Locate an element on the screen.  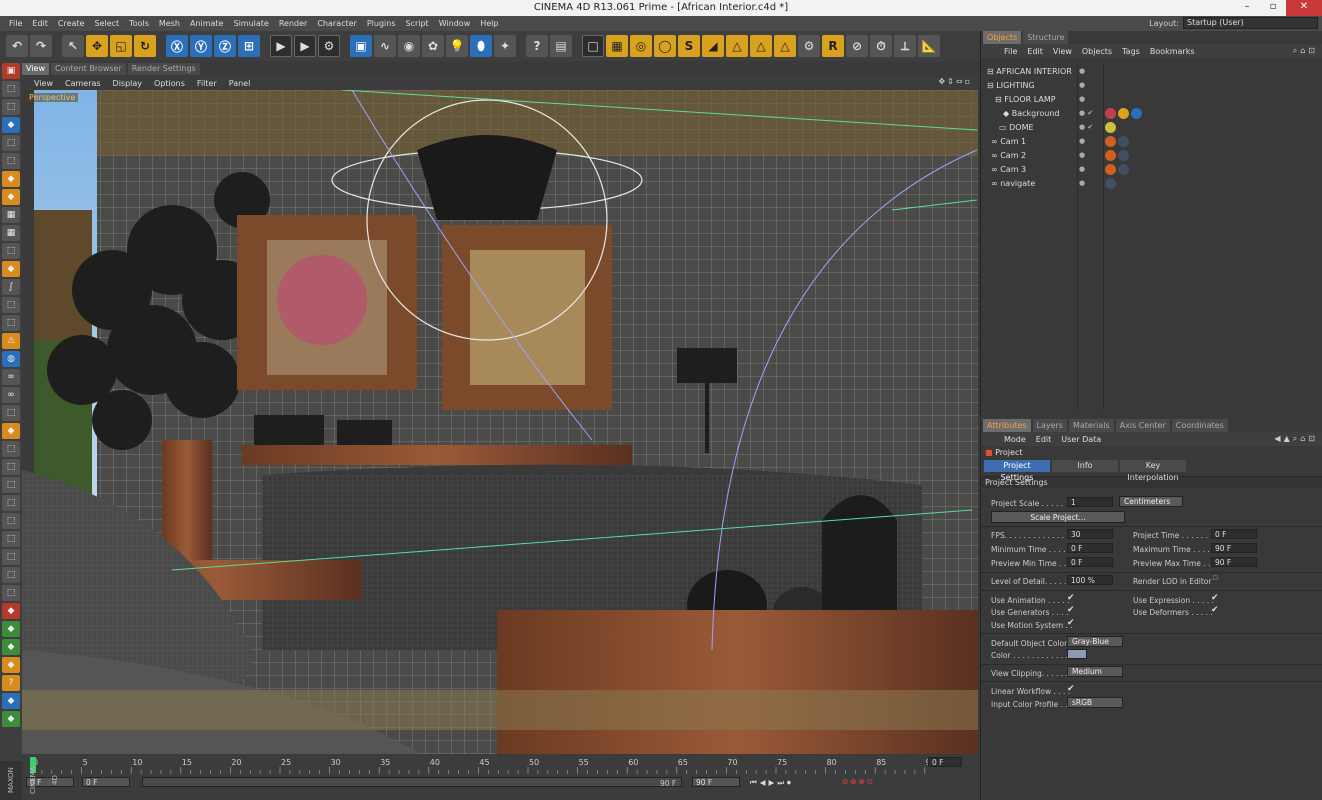
linear-workflow-checkbox: ✔ is located at coordinates (1071, 689).